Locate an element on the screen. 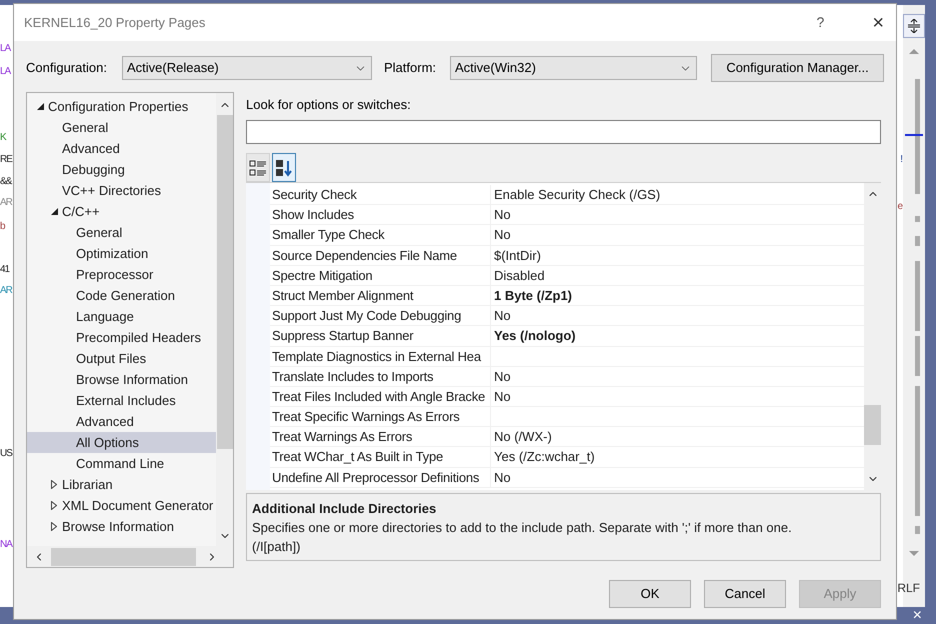 The image size is (936, 624). property-row: Suppress Startup Banner Yes (/nologo) is located at coordinates (567, 336).